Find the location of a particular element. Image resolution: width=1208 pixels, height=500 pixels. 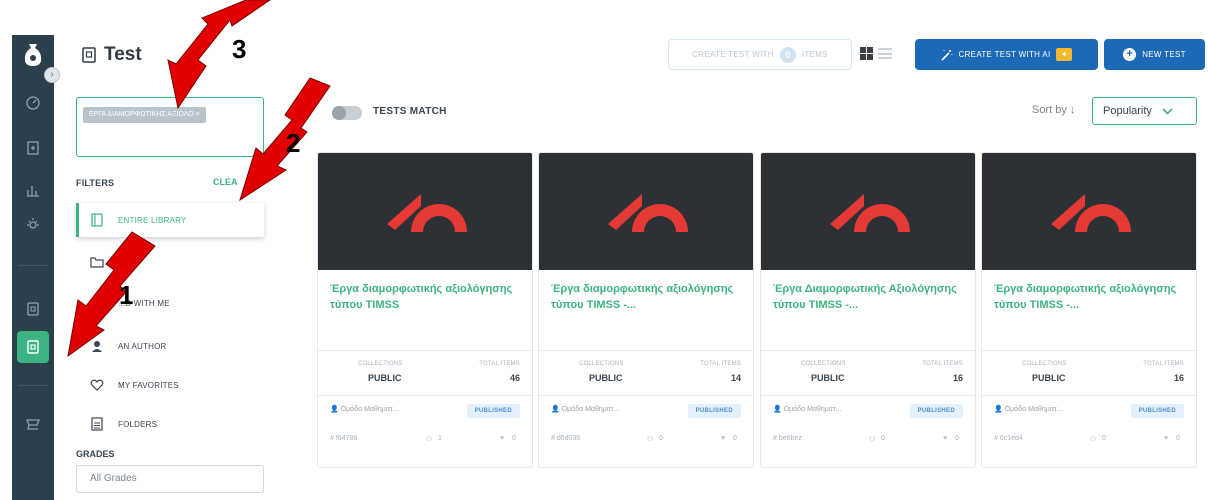

nav-rail: › is located at coordinates (36, 267).